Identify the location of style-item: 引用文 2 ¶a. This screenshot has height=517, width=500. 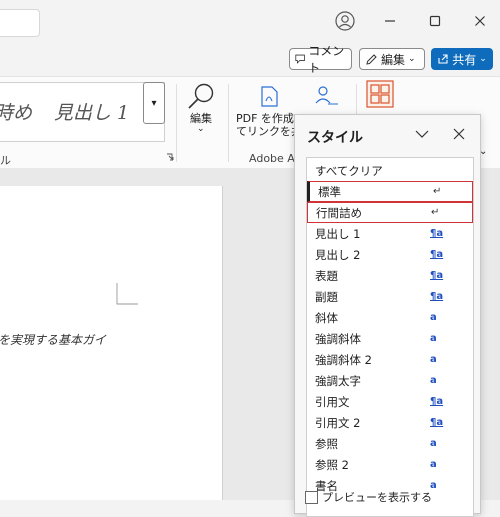
(390, 422).